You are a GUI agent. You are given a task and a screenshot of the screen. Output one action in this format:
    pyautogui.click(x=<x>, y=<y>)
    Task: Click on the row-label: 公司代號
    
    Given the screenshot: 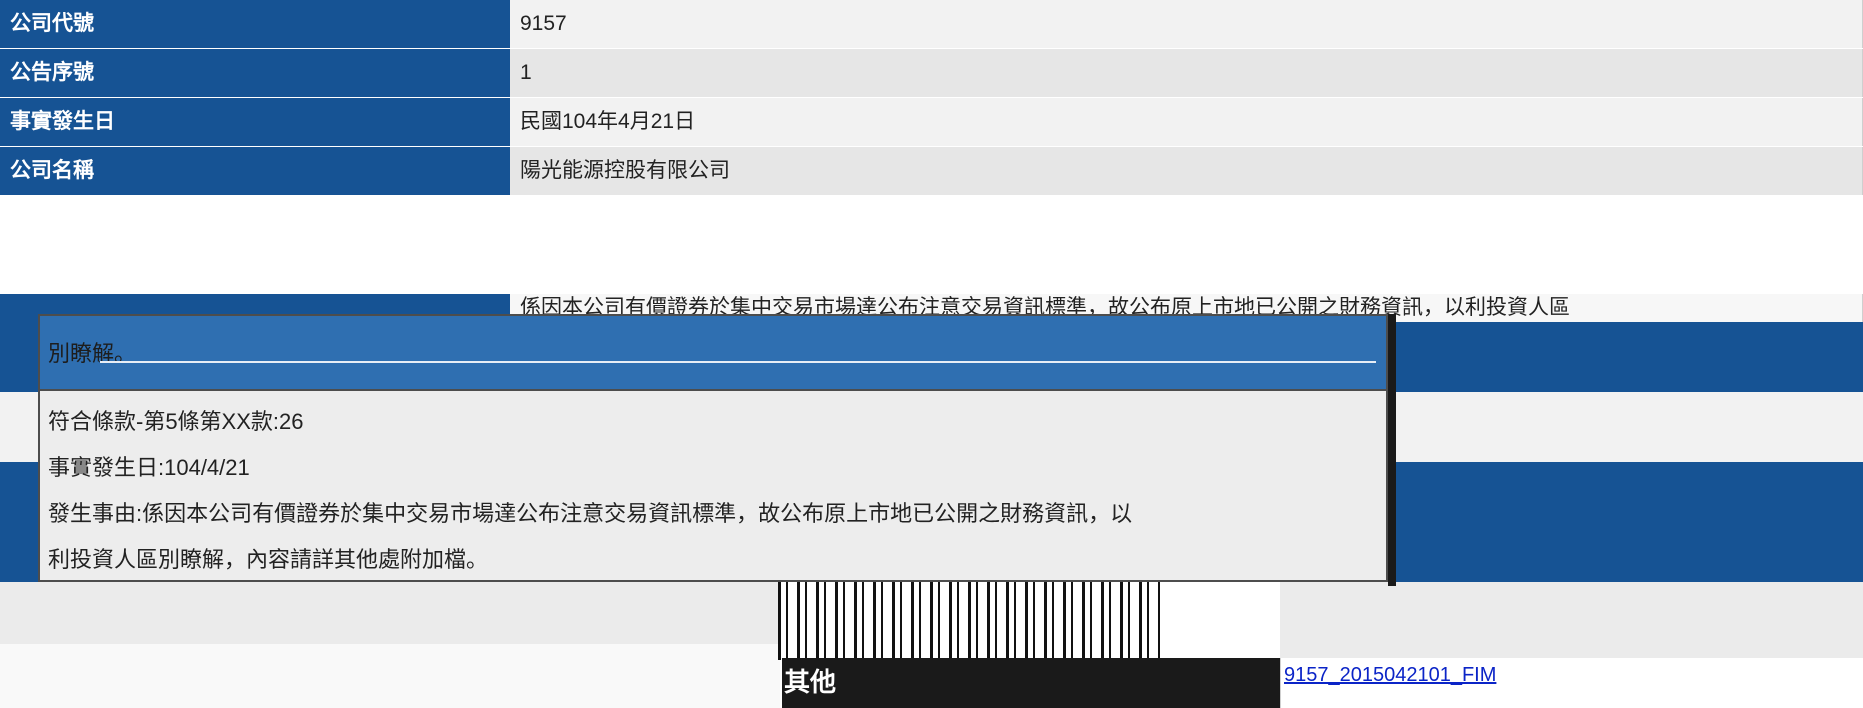 What is the action you would take?
    pyautogui.click(x=255, y=24)
    